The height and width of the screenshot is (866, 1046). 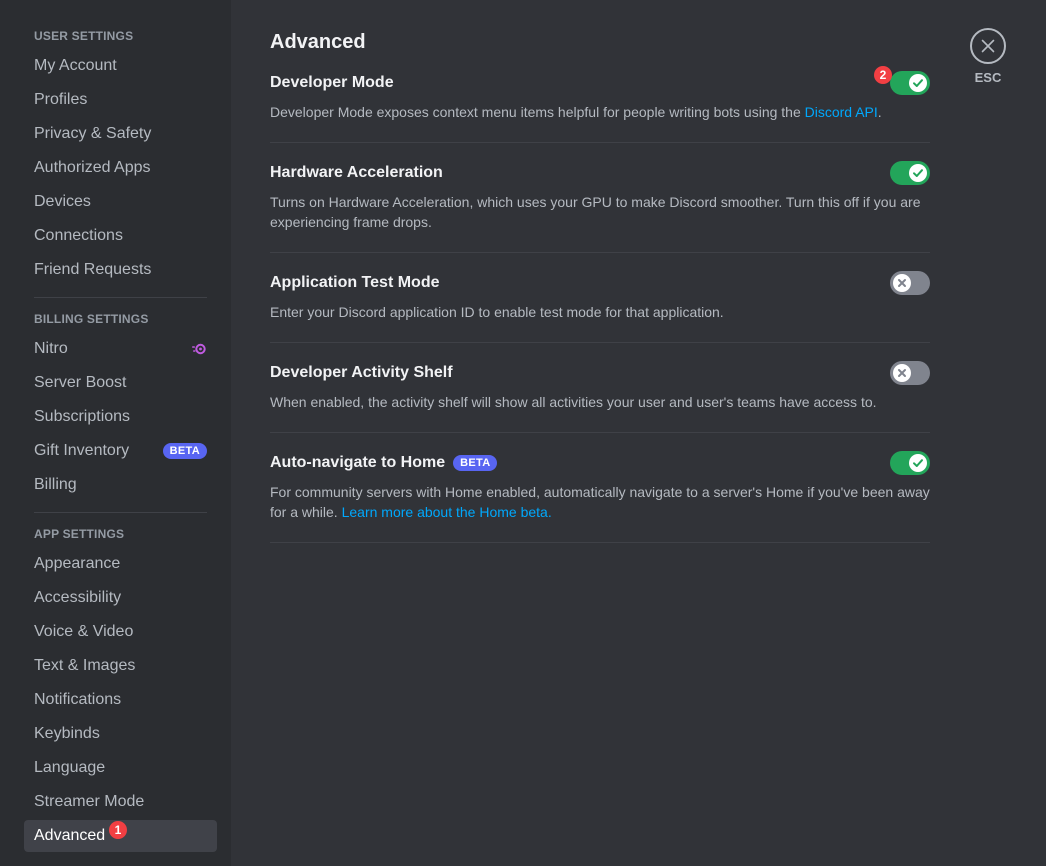 I want to click on sidebar-item-friend-requests: Friend Requests, so click(x=120, y=270).